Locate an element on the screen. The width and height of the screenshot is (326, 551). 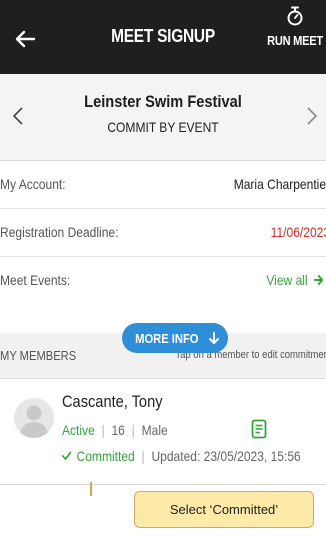
member-status: Active is located at coordinates (78, 430).